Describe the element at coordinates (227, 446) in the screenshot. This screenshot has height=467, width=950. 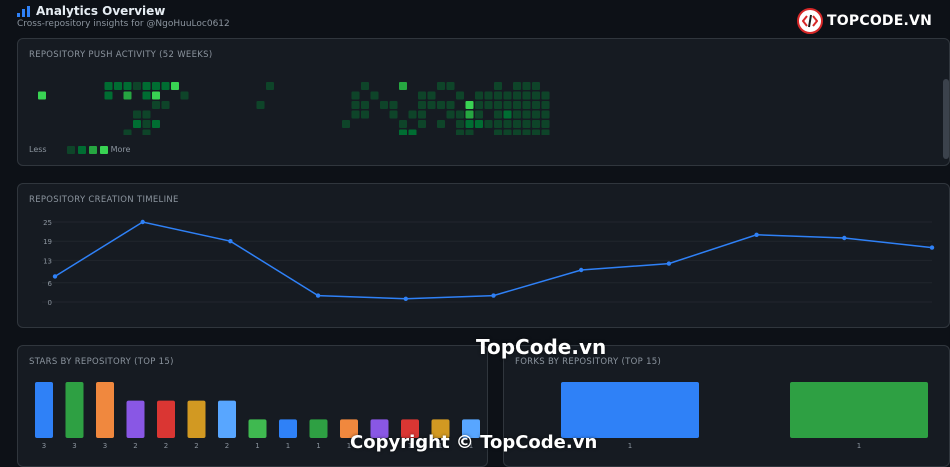
I see `bar-label: 2` at that location.